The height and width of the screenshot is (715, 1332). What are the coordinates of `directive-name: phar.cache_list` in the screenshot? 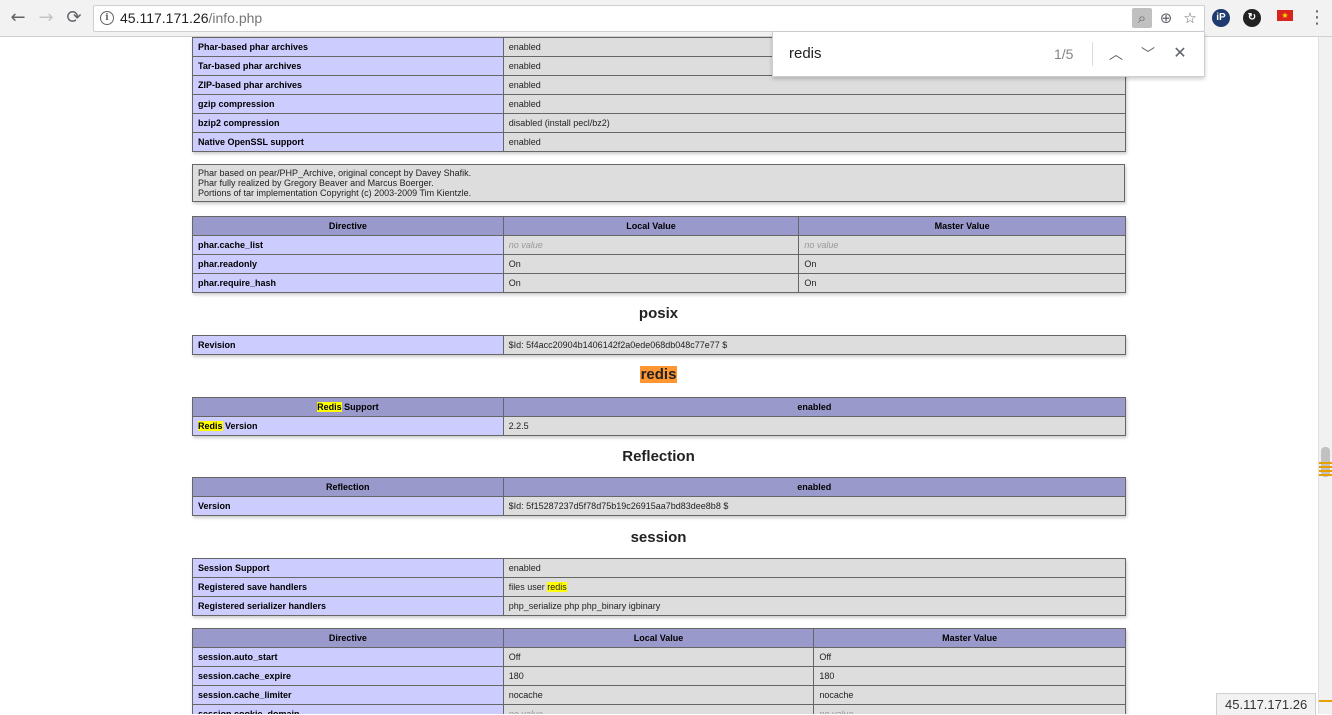 It's located at (348, 245).